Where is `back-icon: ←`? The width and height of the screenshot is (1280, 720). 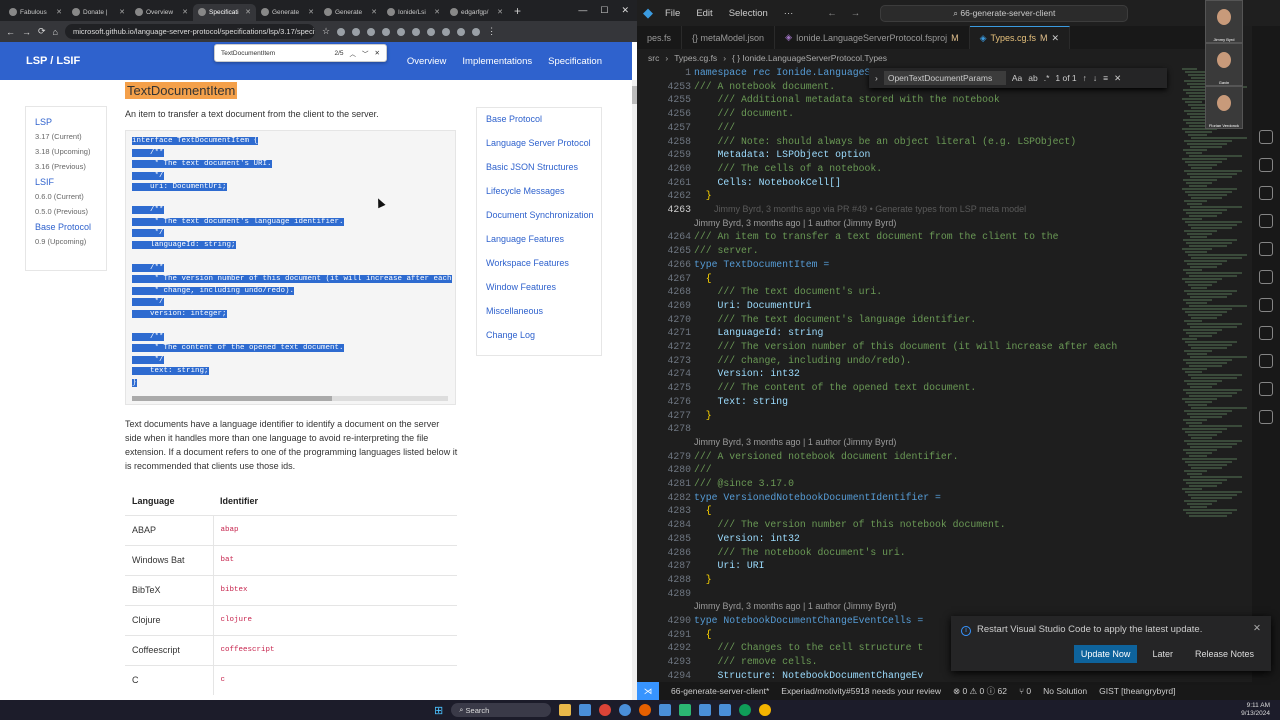 back-icon: ← is located at coordinates (832, 13).